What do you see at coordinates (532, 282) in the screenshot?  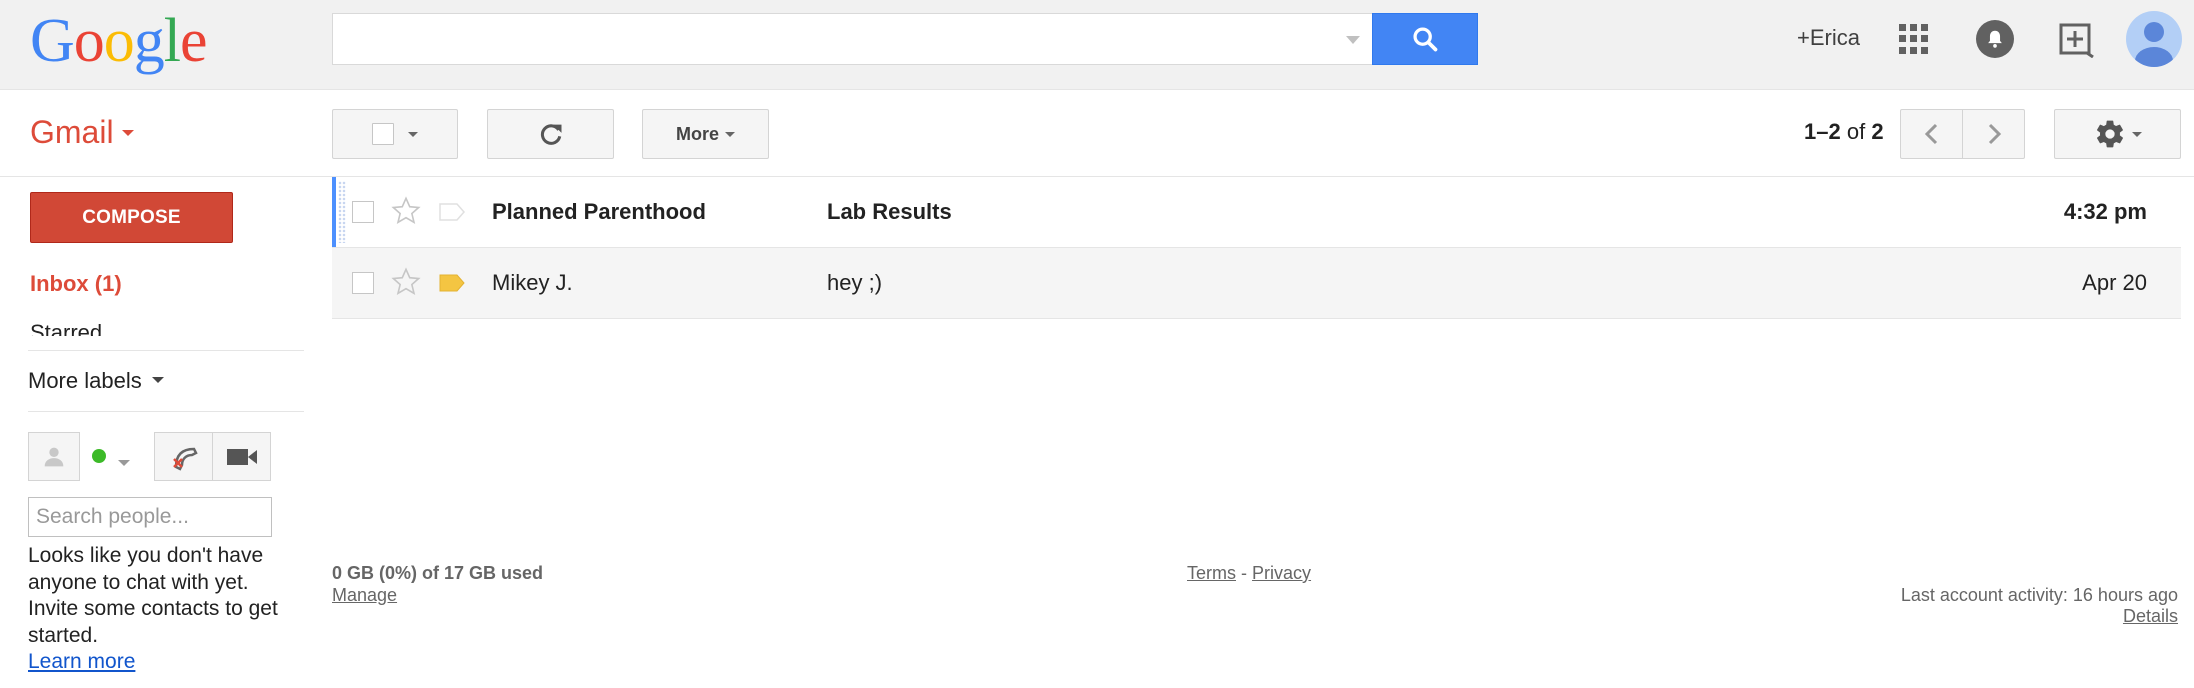 I see `message-sender: Mikey J.` at bounding box center [532, 282].